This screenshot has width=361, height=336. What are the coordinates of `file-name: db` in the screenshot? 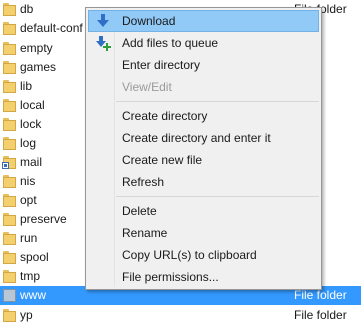 It's located at (27, 9).